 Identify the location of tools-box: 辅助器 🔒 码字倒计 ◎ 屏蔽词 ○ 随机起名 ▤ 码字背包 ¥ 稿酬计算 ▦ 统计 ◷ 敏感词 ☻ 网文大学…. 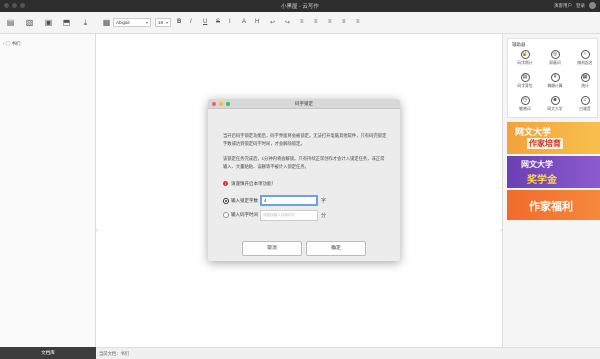
(552, 78).